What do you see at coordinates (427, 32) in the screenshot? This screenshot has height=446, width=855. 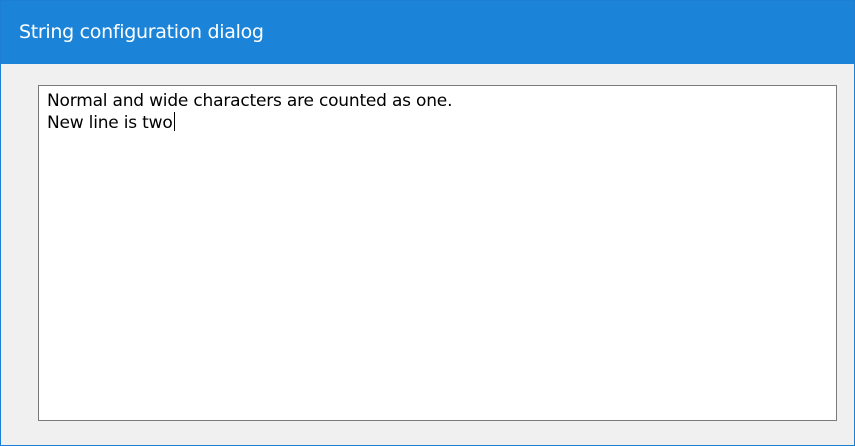 I see `title-bar: String configuration dialog` at bounding box center [427, 32].